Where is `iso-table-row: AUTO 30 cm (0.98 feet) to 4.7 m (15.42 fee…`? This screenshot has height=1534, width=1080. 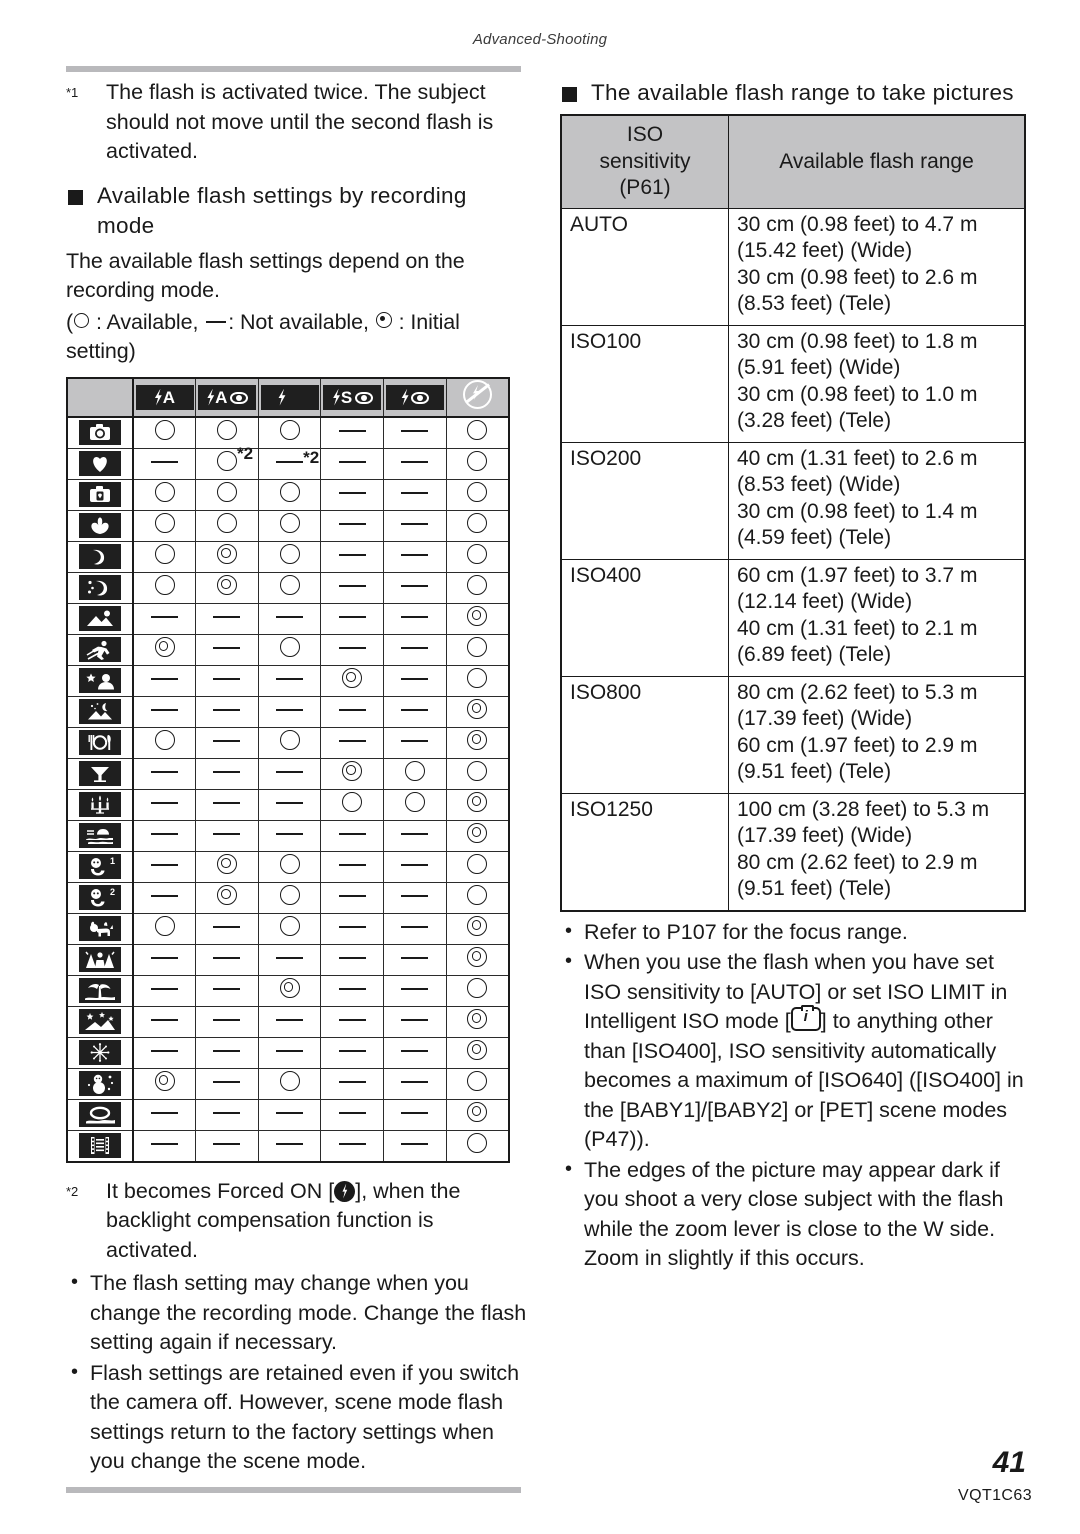
iso-table-row: AUTO 30 cm (0.98 feet) to 4.7 m (15.42 fee… is located at coordinates (793, 266).